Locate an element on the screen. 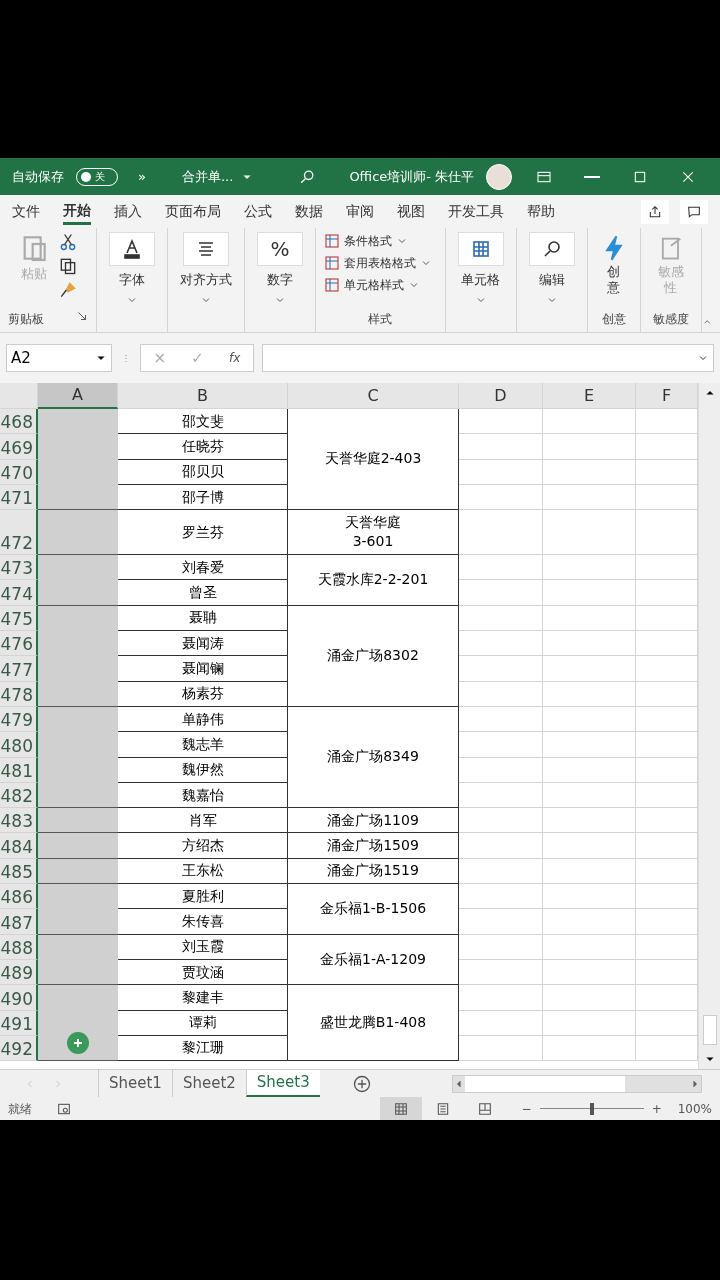 This screenshot has height=1280, width=720. row-header: 472 is located at coordinates (19, 533).